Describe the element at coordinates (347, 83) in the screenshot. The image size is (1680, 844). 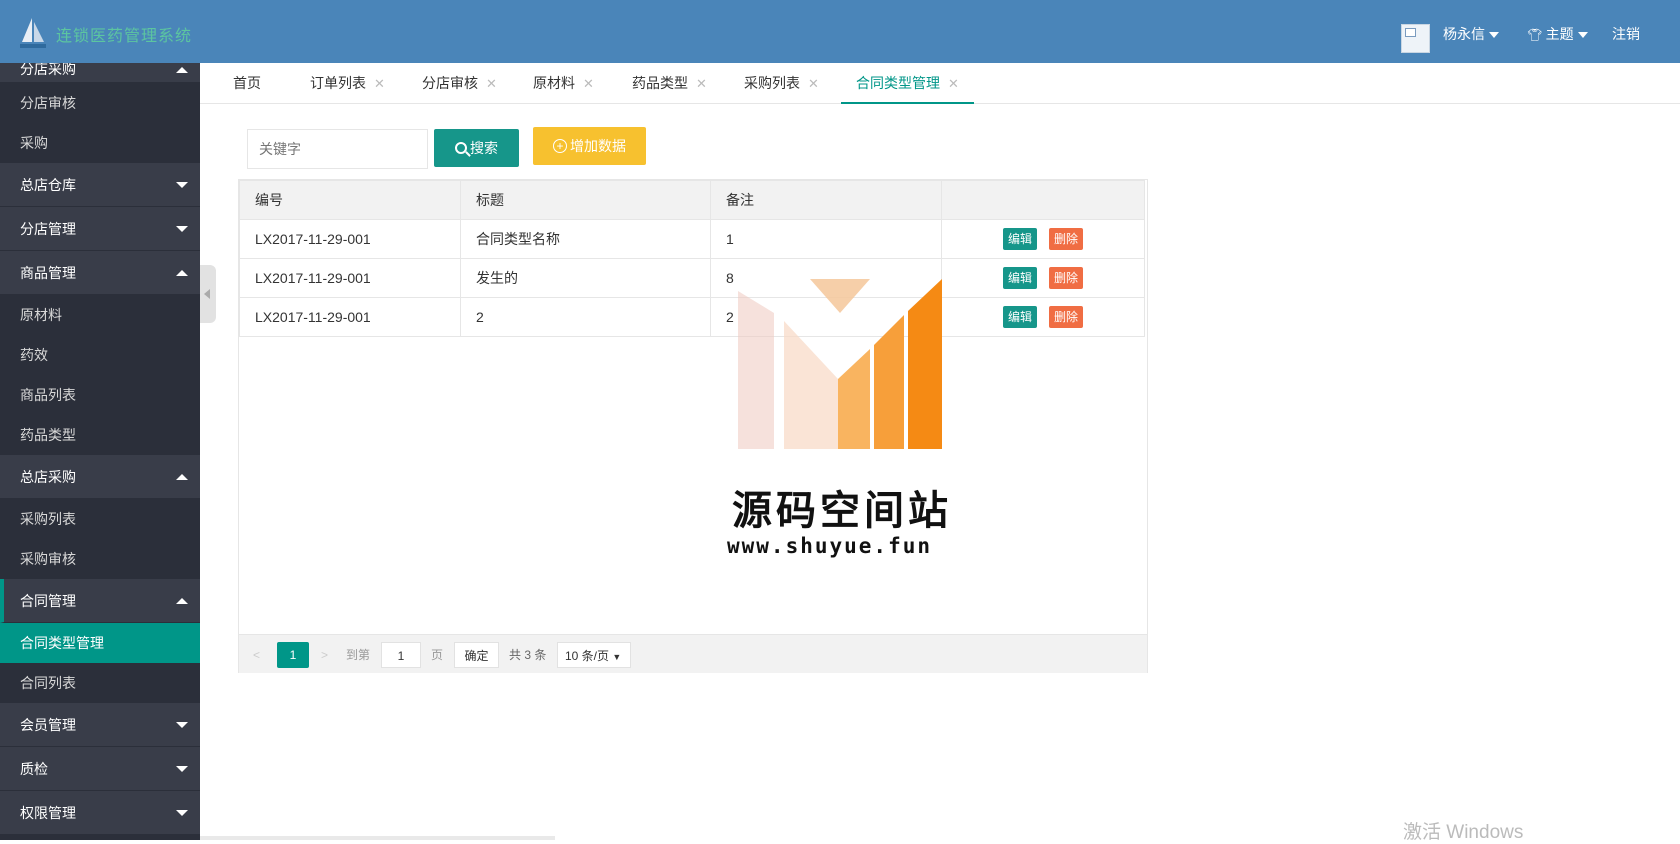
I see `tab-order-list: 订单列表 ✕` at that location.